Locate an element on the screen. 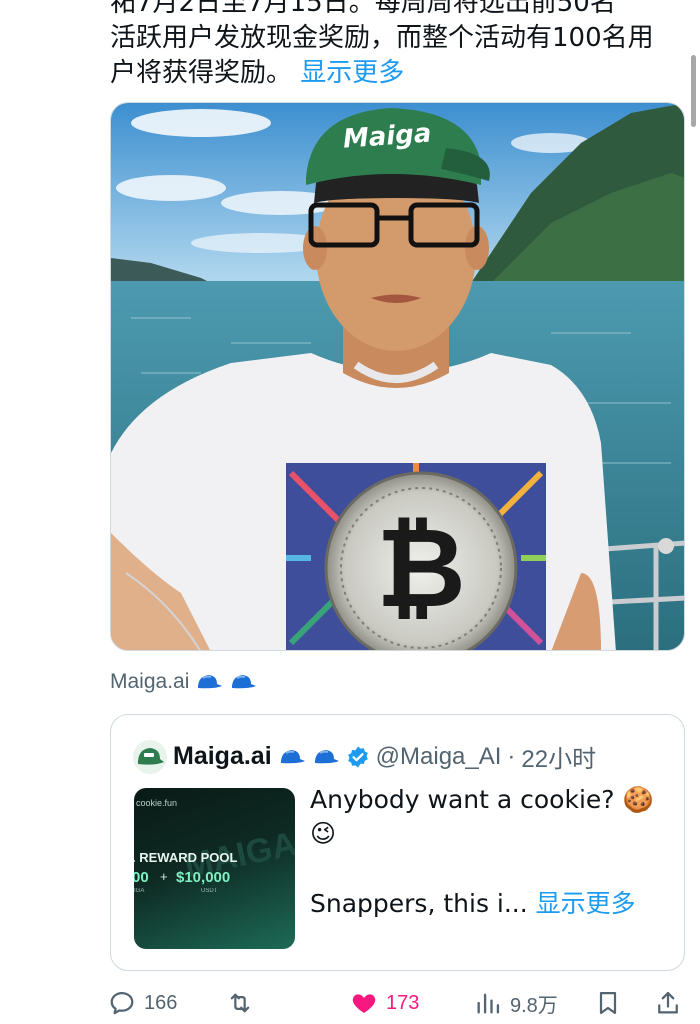 The height and width of the screenshot is (1024, 700). bookmark-icon is located at coordinates (608, 1003).